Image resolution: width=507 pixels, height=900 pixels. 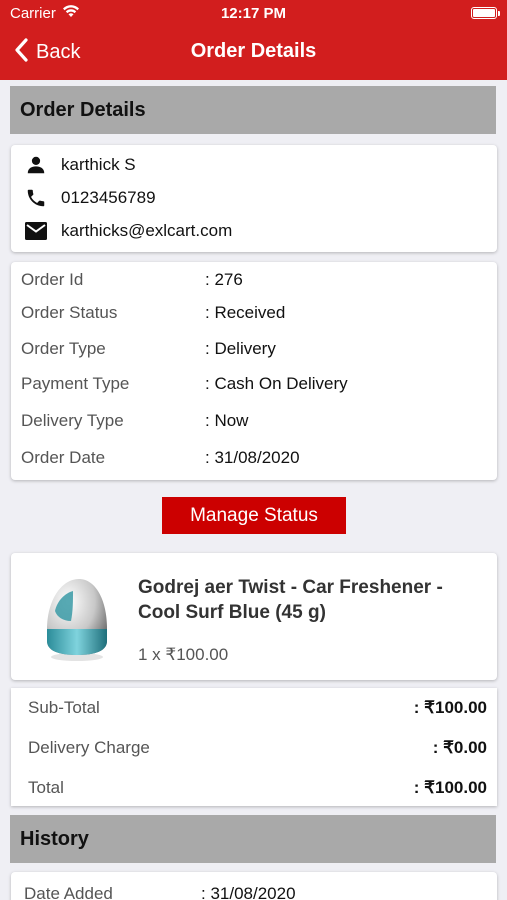 I want to click on status-bar: Carrier 12:17 PM, so click(x=253, y=14).